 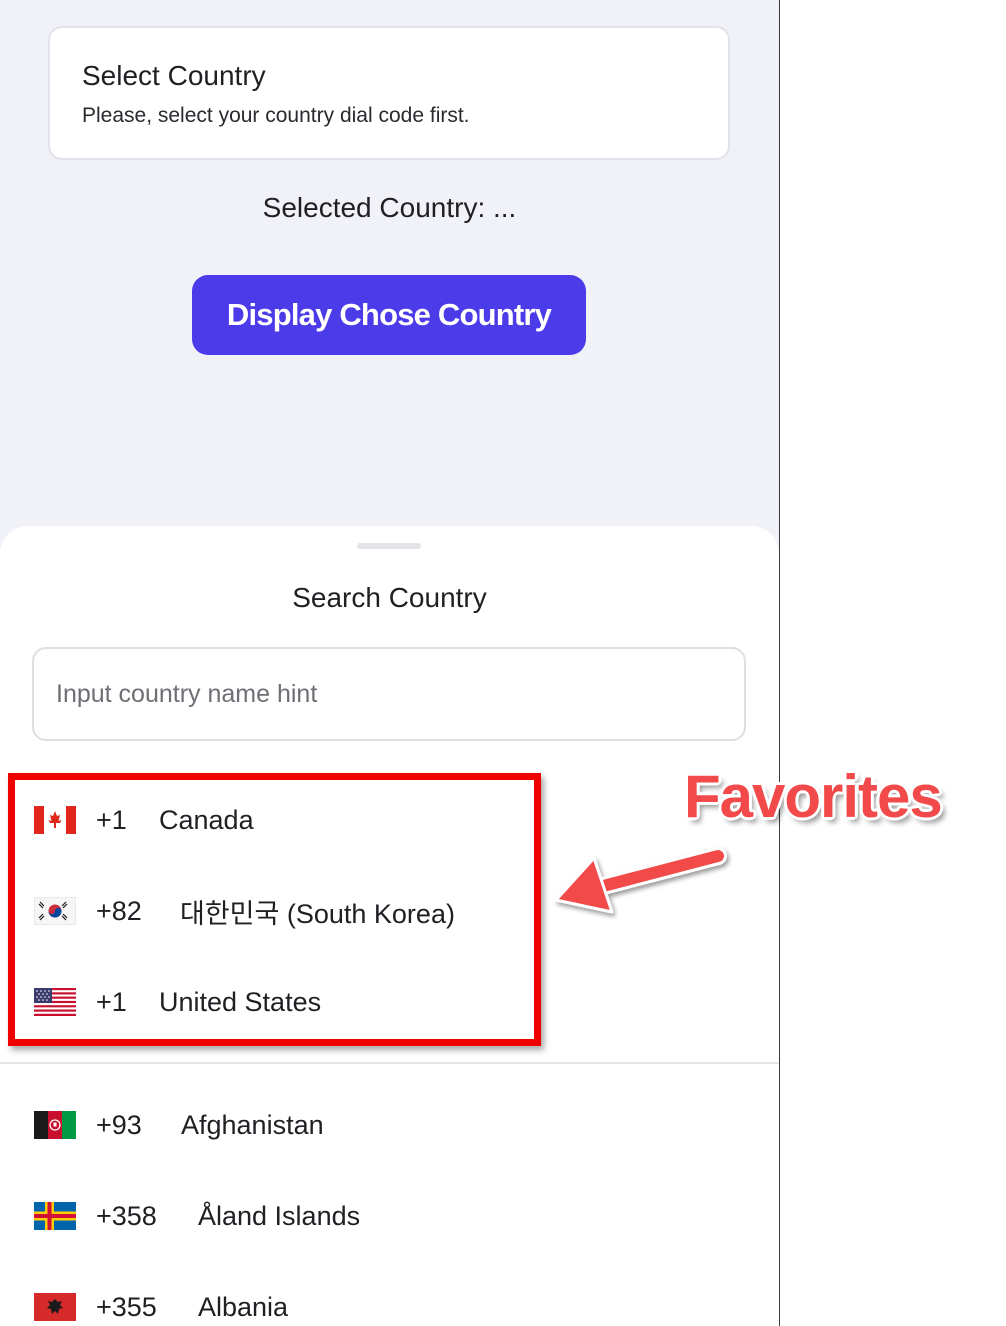 What do you see at coordinates (389, 546) in the screenshot?
I see `sheet-drag-handle` at bounding box center [389, 546].